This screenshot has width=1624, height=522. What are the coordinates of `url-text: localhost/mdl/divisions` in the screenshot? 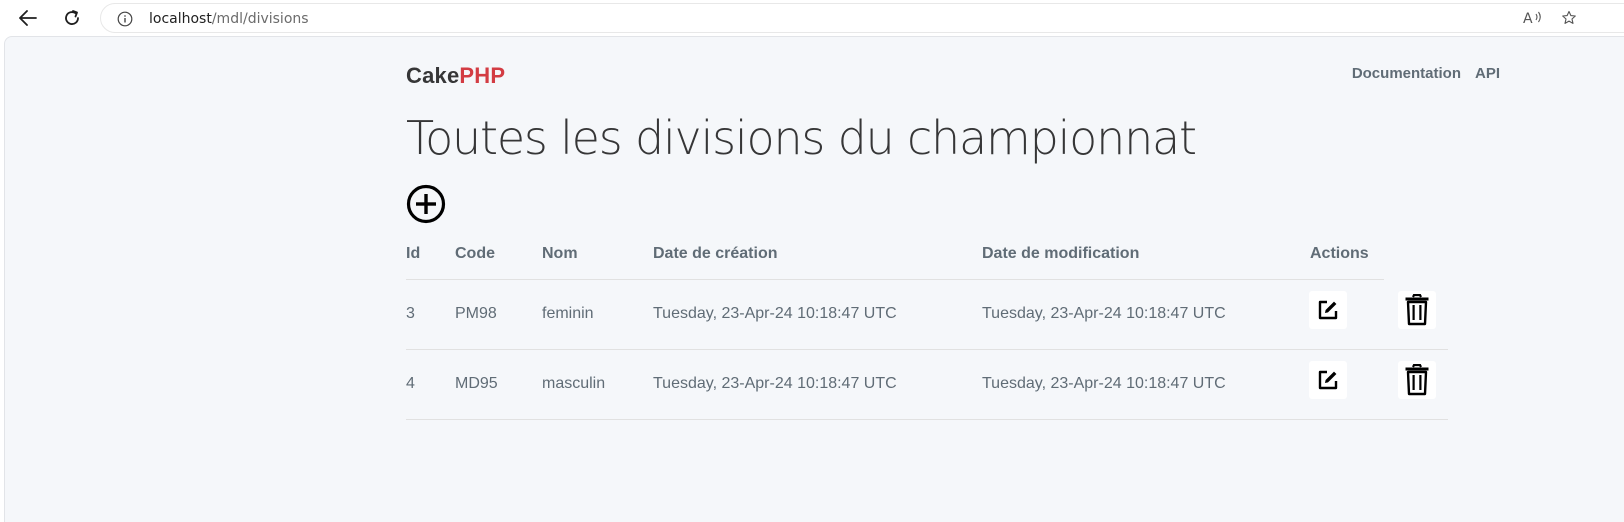 It's located at (229, 19).